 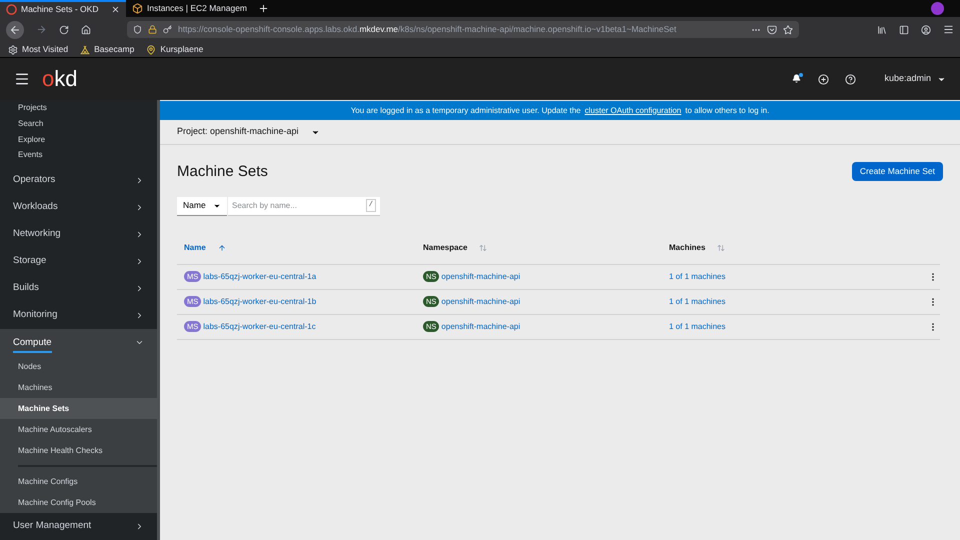 What do you see at coordinates (633, 110) in the screenshot?
I see `oauth-link: cluster OAuth configuration` at bounding box center [633, 110].